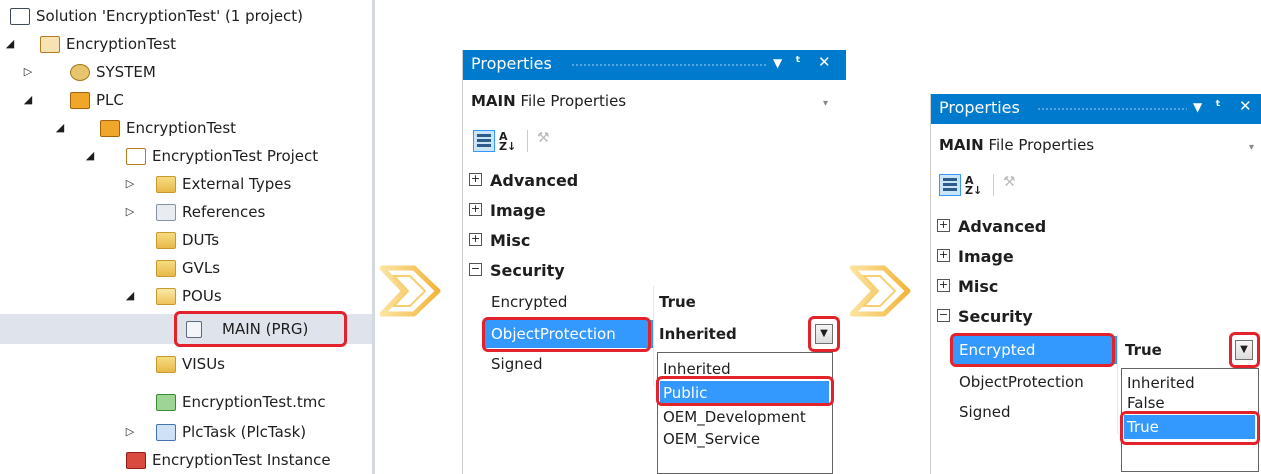  Describe the element at coordinates (244, 432) in the screenshot. I see `tree-item-label: PlcTask (PlcTask)` at that location.